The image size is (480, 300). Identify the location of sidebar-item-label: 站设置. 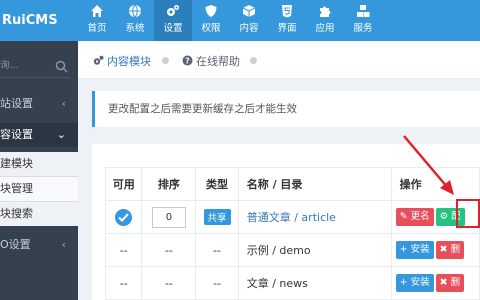
(16, 103).